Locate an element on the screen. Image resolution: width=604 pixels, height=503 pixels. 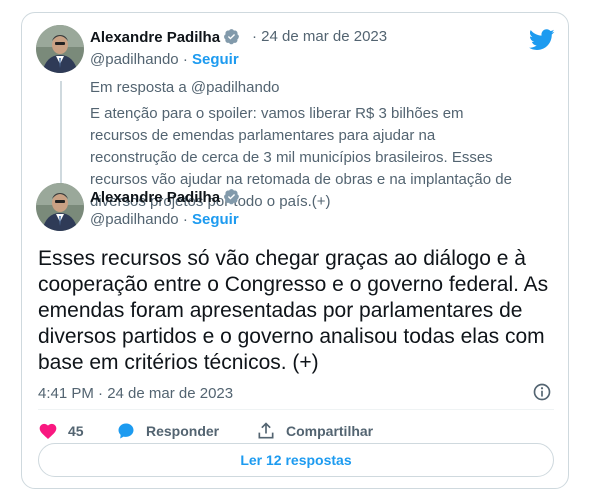
reply-label: Responder is located at coordinates (183, 431).